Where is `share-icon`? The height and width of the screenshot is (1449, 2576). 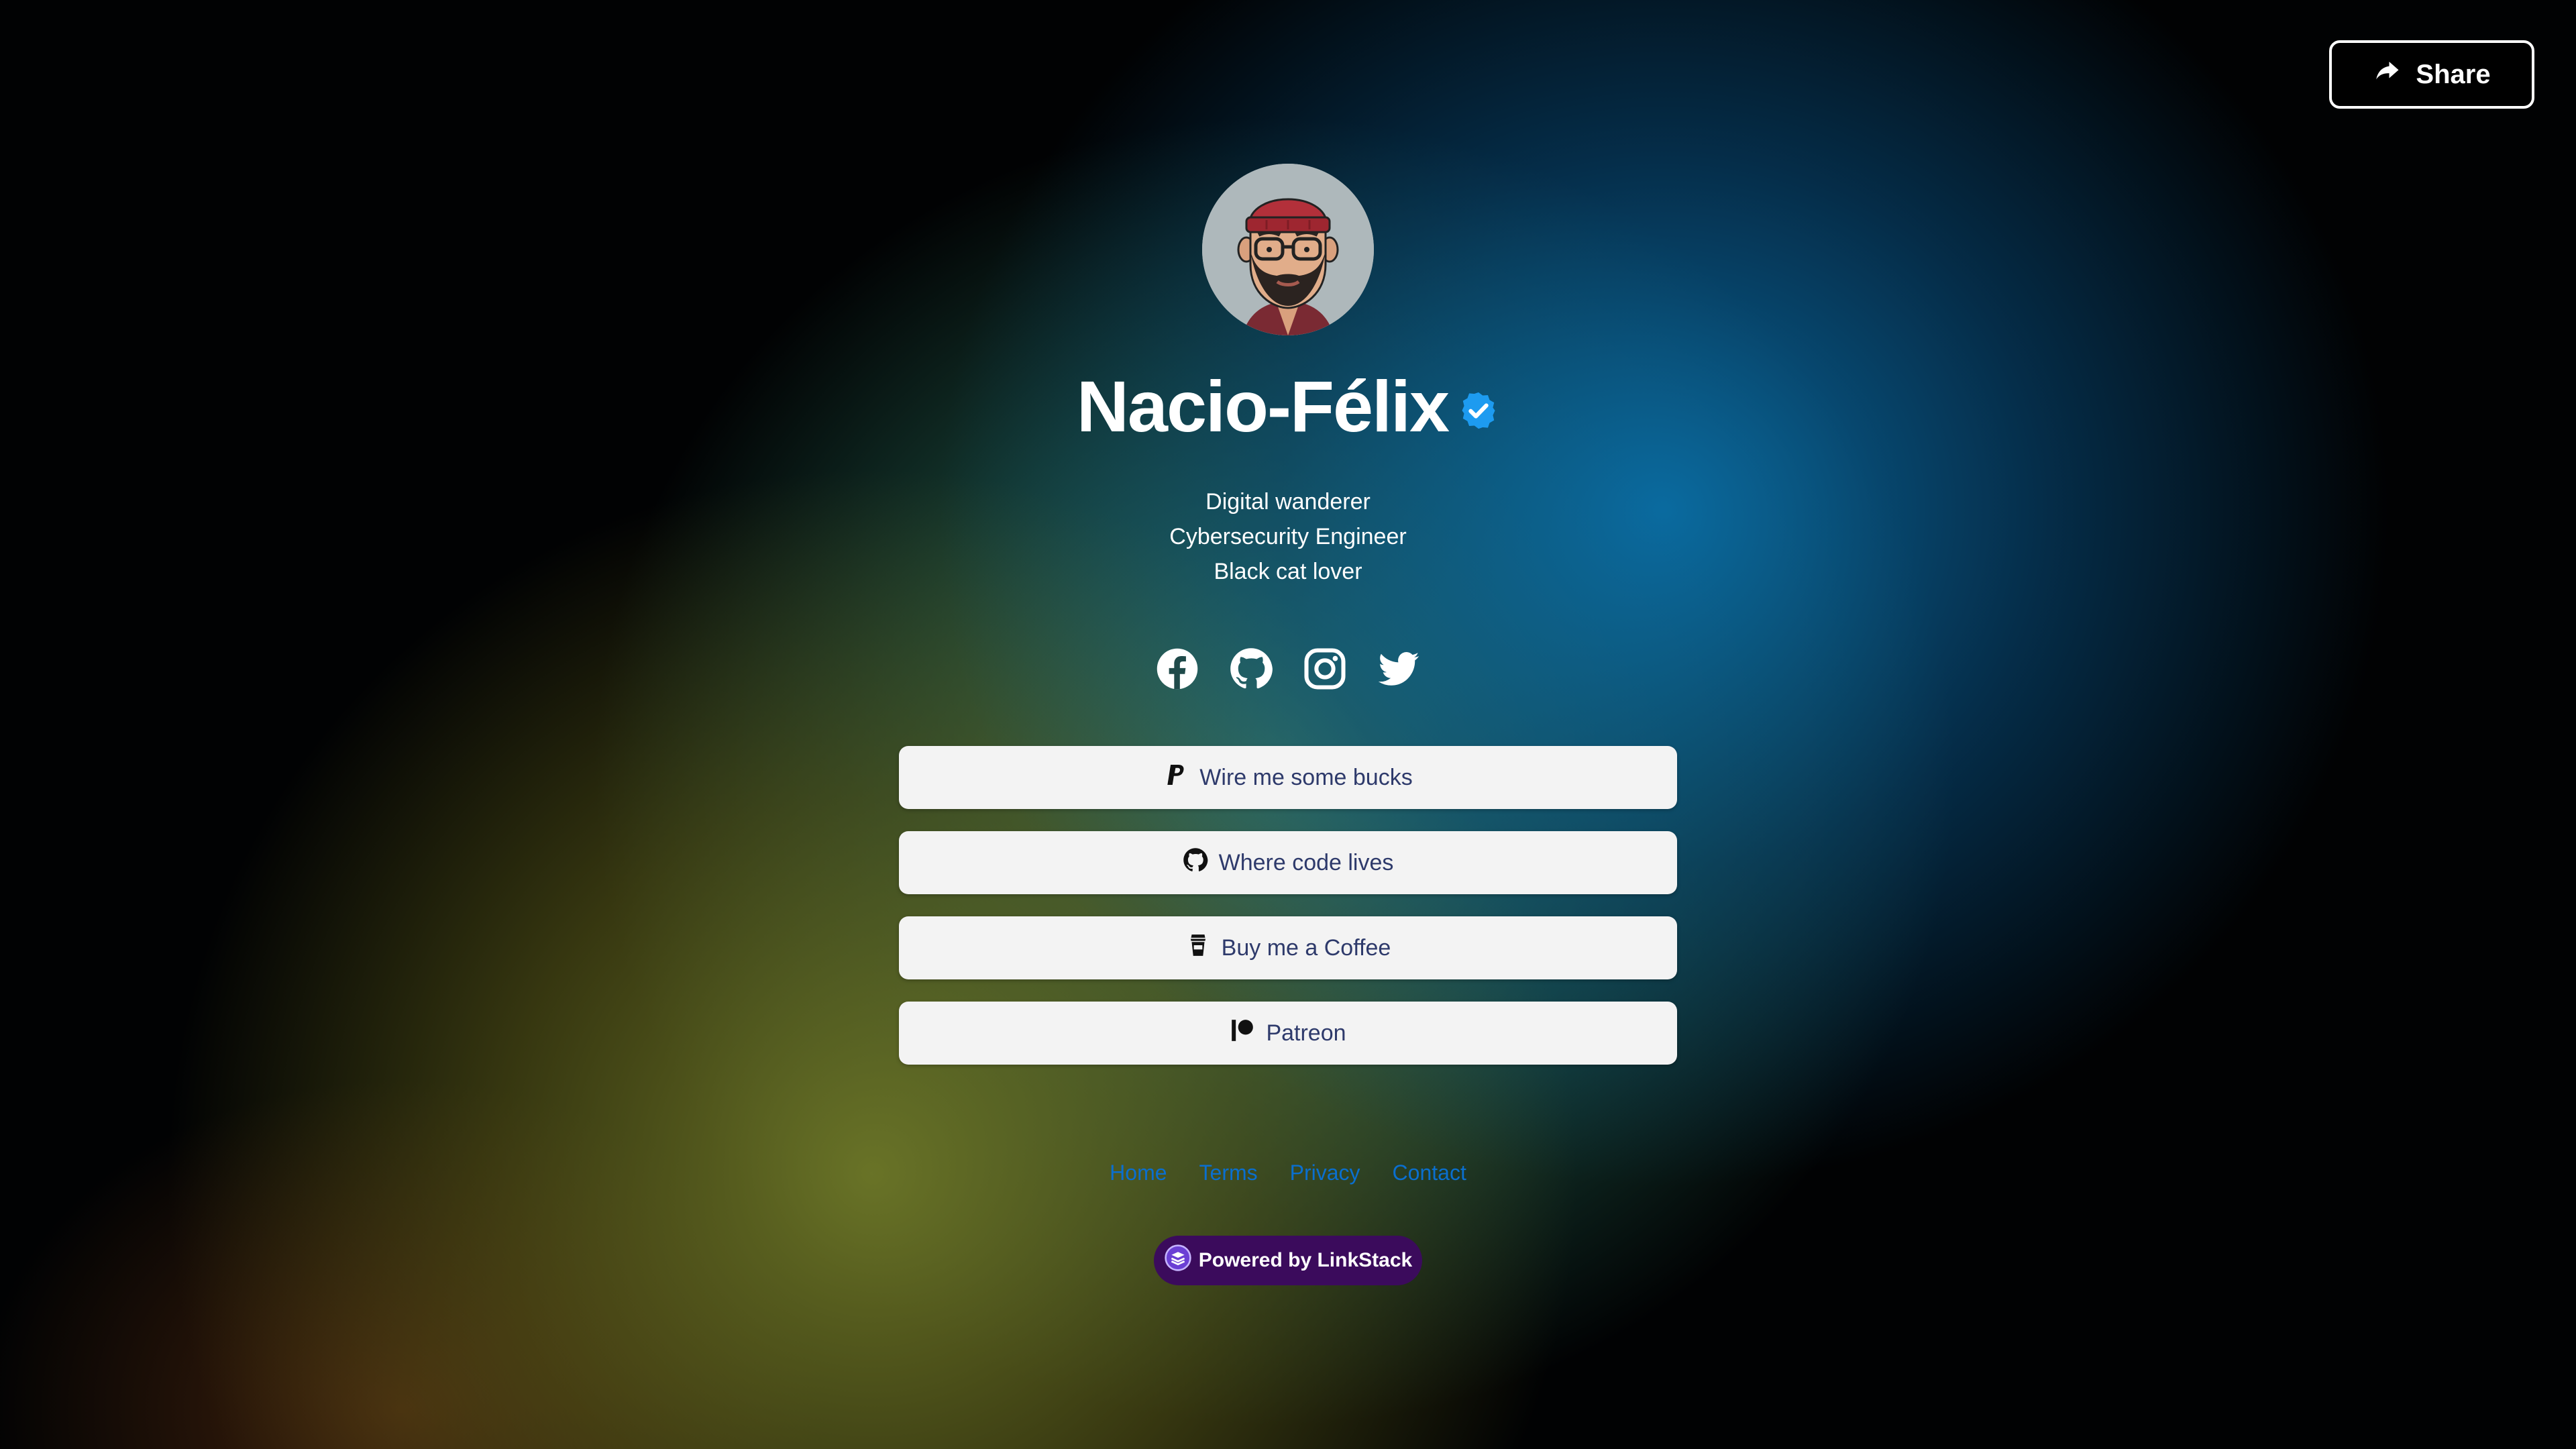
share-icon is located at coordinates (2387, 74).